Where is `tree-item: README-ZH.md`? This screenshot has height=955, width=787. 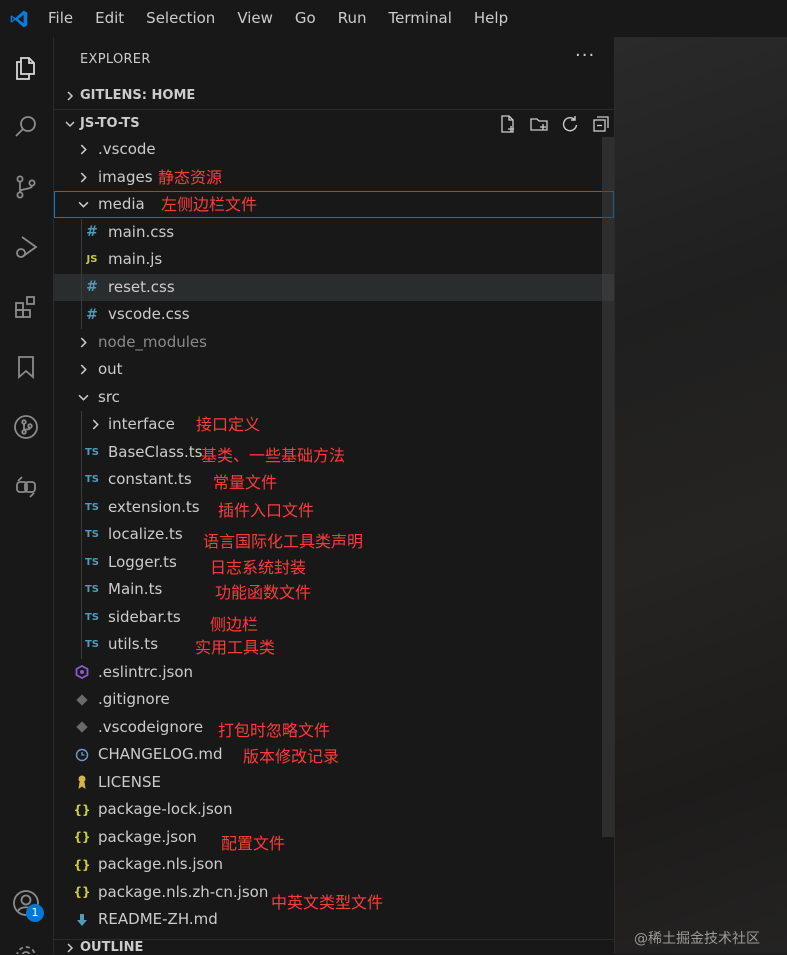
tree-item: README-ZH.md is located at coordinates (334, 919).